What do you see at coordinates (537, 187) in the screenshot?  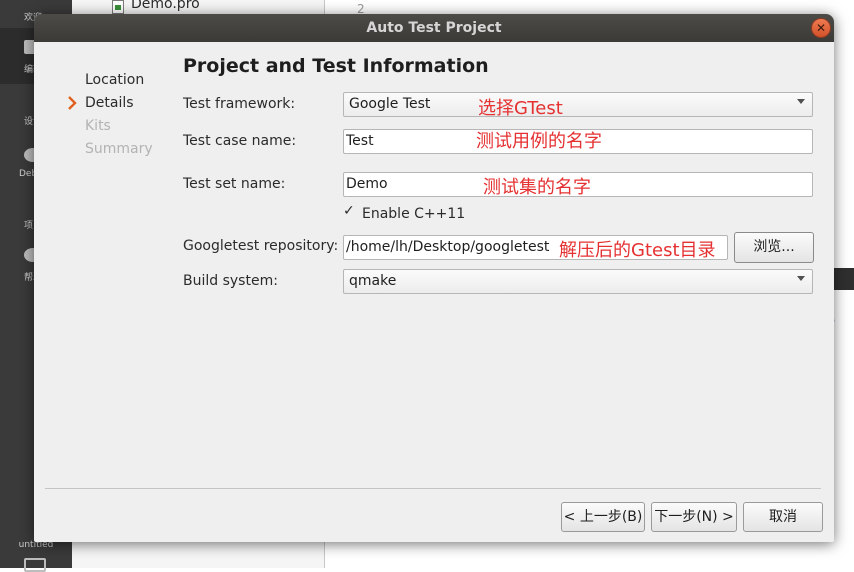 I see `annotation-set-name: 测试集的名字` at bounding box center [537, 187].